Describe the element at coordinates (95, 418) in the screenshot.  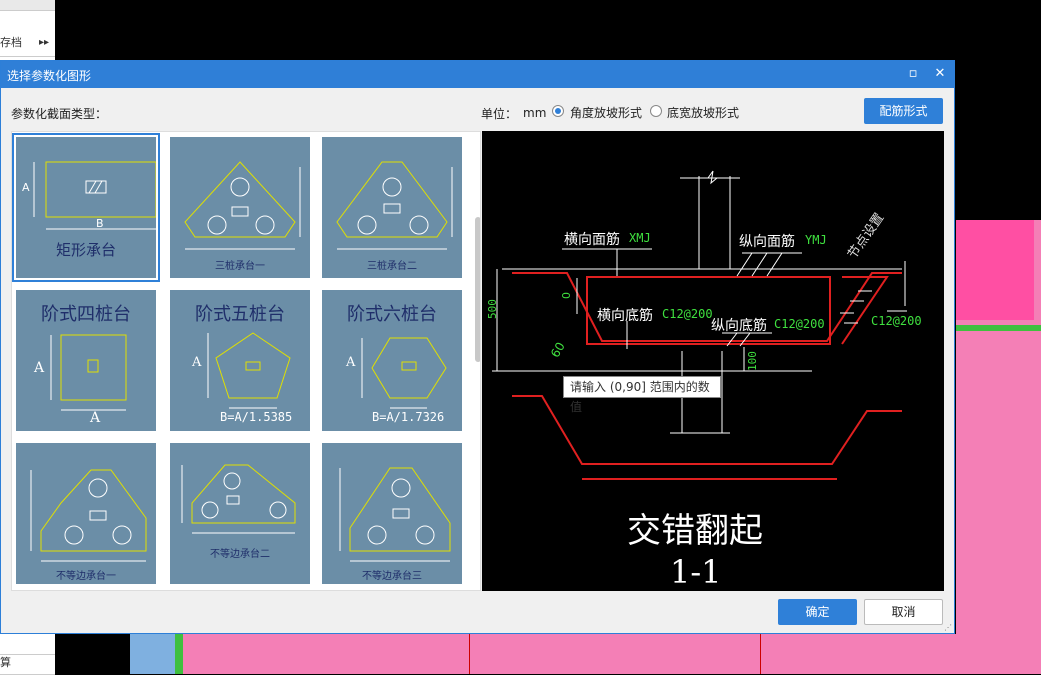
I see `four-pile-label-b: A` at that location.